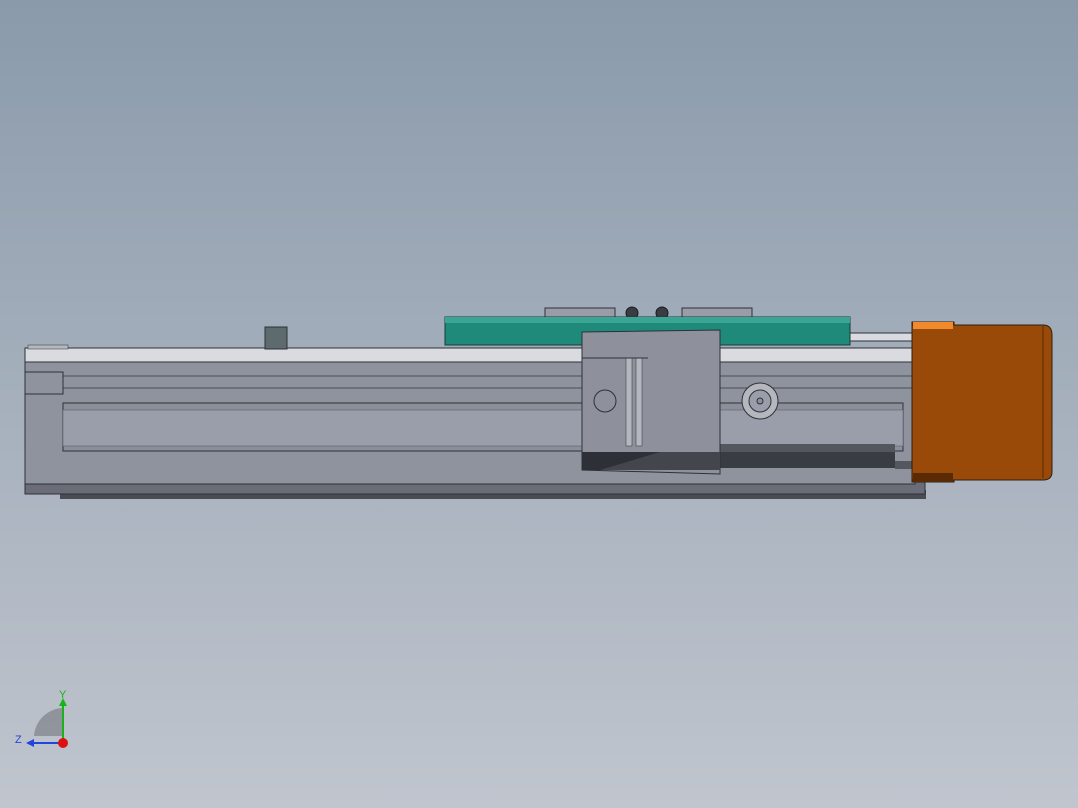 The width and height of the screenshot is (1078, 808). Describe the element at coordinates (48, 722) in the screenshot. I see `triad-arc` at that location.